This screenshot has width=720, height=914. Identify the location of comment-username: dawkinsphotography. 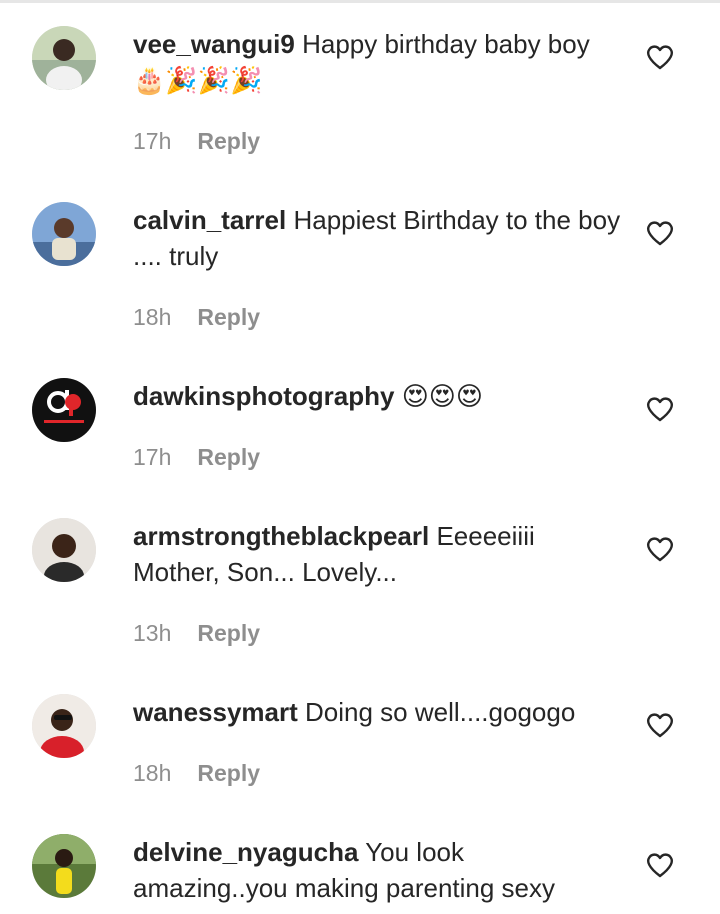
(263, 396).